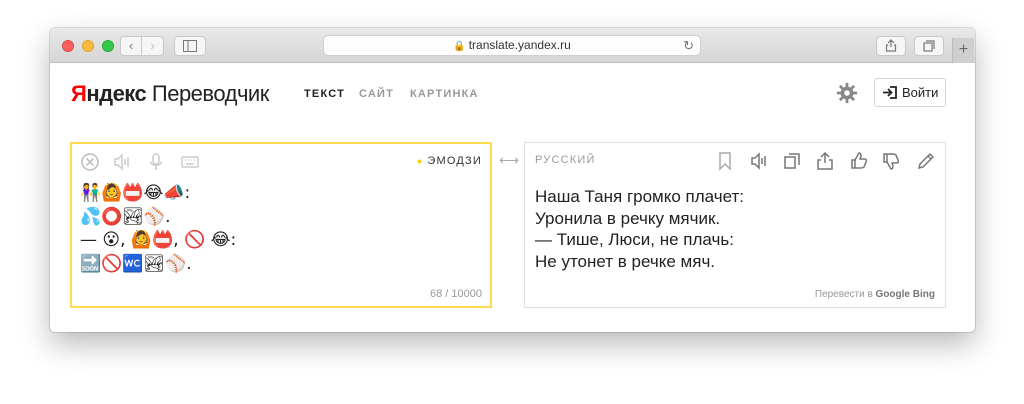 The width and height of the screenshot is (1024, 404). What do you see at coordinates (874, 294) in the screenshot?
I see `translate-in-other-engines: Перевести в Google Bing` at bounding box center [874, 294].